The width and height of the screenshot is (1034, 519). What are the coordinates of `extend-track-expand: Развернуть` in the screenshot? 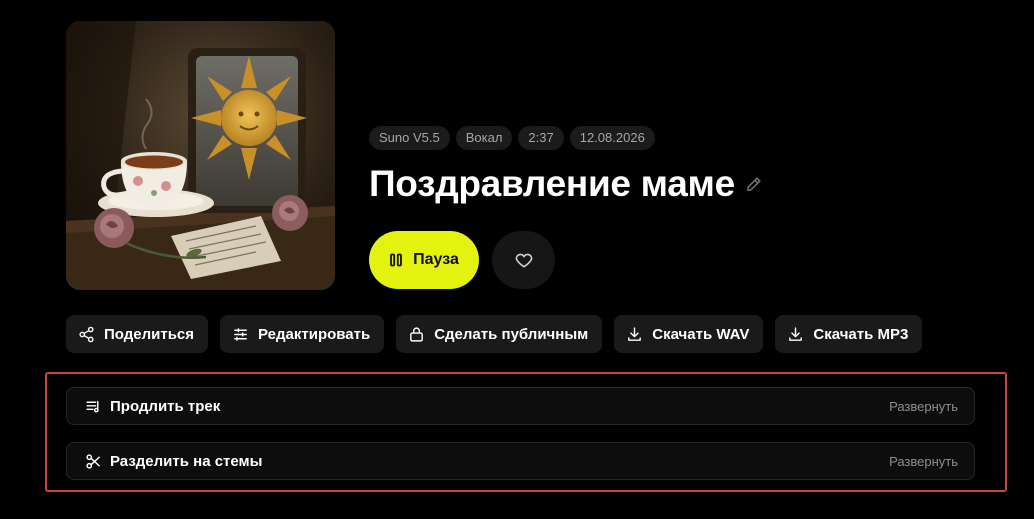 It's located at (923, 406).